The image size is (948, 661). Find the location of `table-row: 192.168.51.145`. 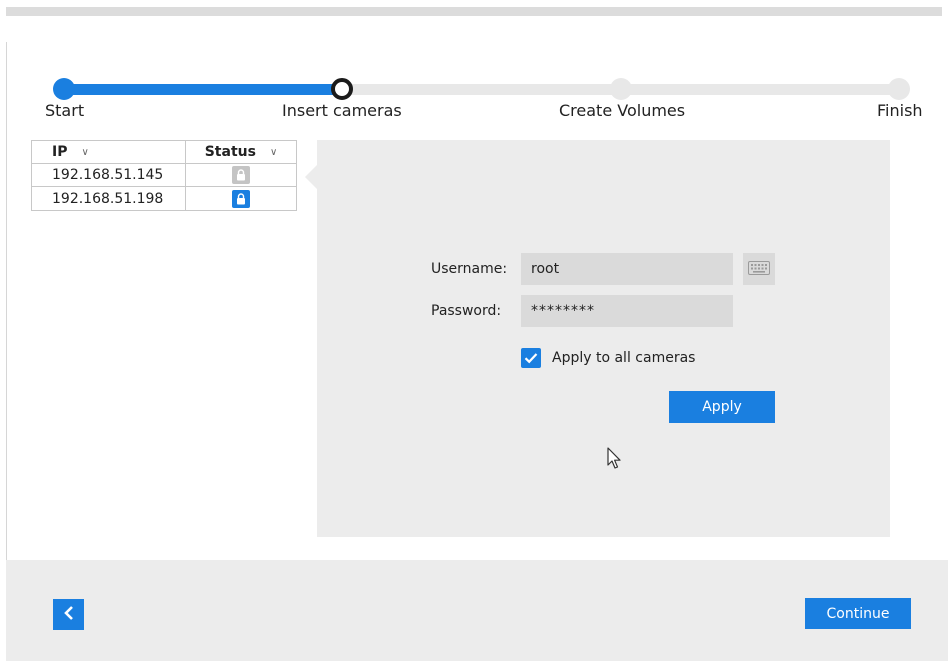

table-row: 192.168.51.145 is located at coordinates (164, 175).